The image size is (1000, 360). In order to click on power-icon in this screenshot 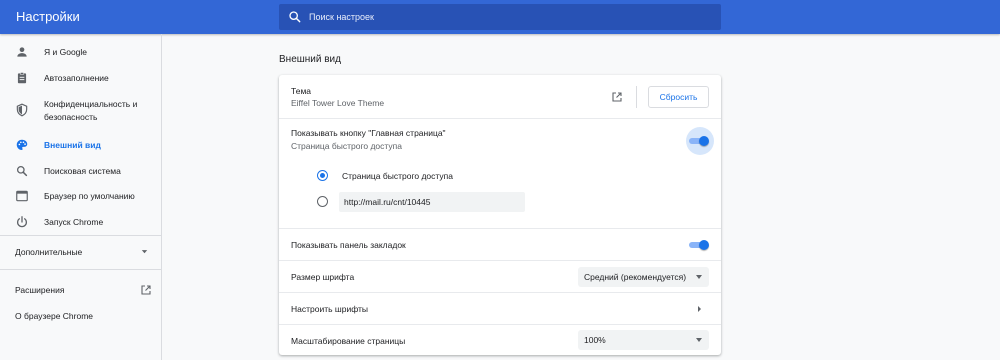, I will do `click(22, 222)`.